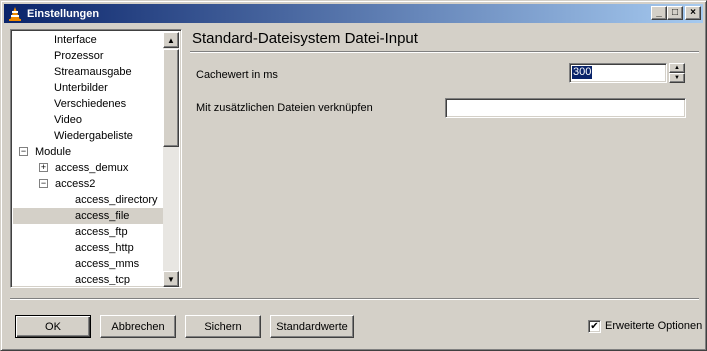 The image size is (707, 351). I want to click on minimize-icon: _, so click(659, 12).